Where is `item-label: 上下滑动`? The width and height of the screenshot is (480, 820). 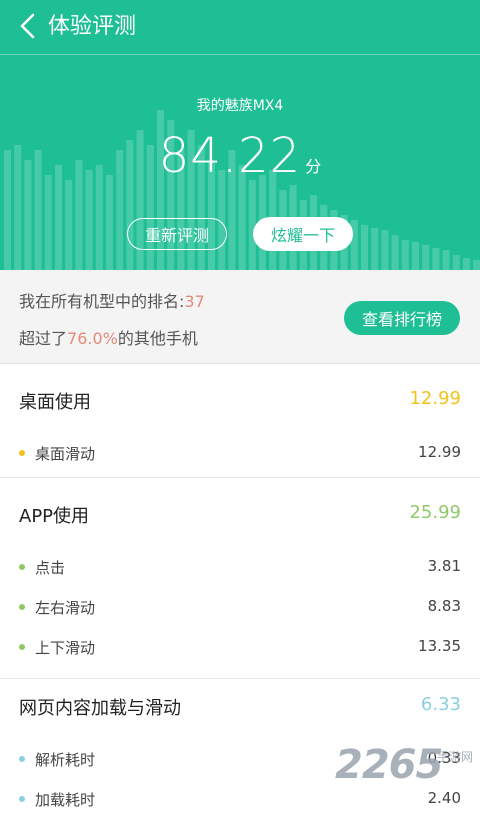 item-label: 上下滑动 is located at coordinates (65, 648).